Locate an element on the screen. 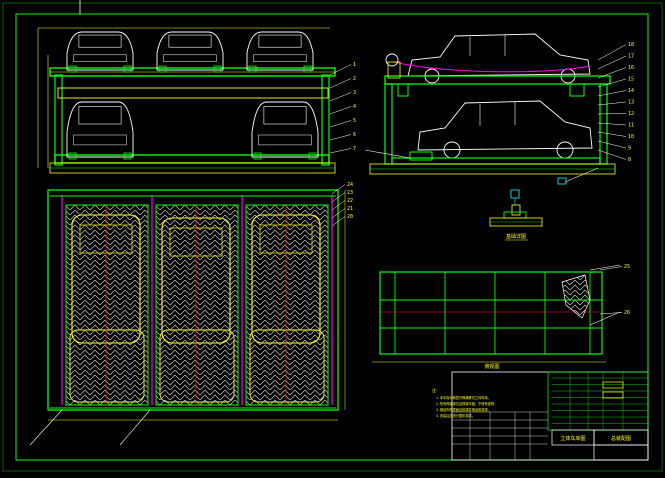  front-callout-6: 6 is located at coordinates (354, 135).